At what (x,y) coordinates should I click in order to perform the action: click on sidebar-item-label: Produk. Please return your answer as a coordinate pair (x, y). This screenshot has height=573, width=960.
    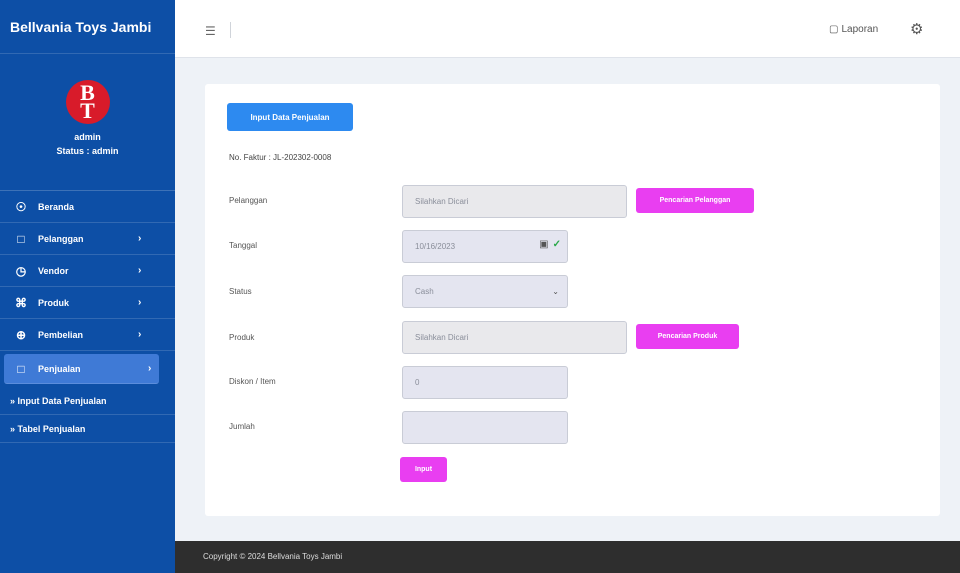
    Looking at the image, I should click on (54, 302).